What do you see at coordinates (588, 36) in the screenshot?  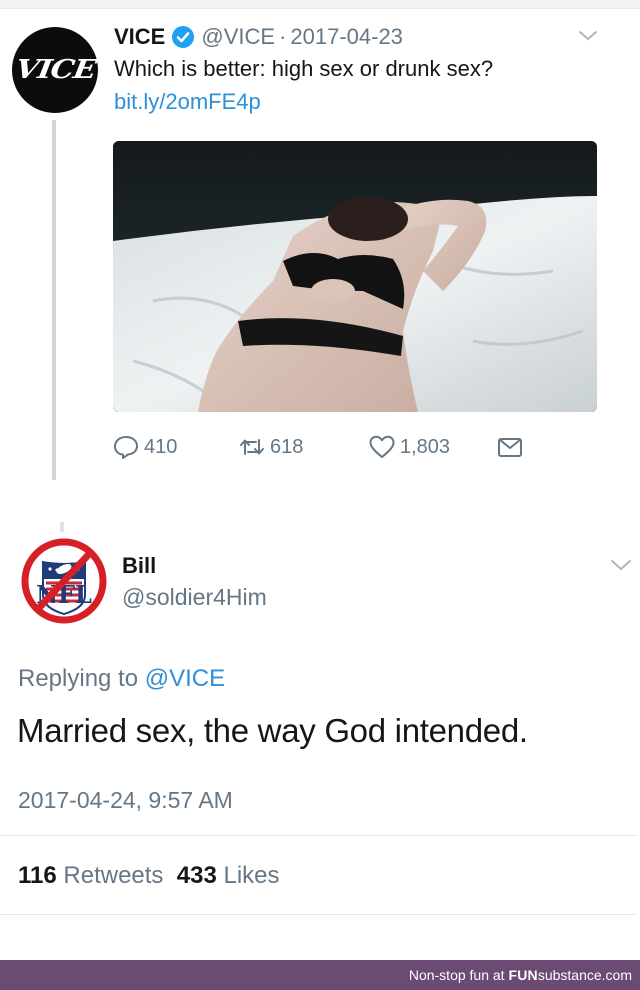 I see `chevron-down-icon` at bounding box center [588, 36].